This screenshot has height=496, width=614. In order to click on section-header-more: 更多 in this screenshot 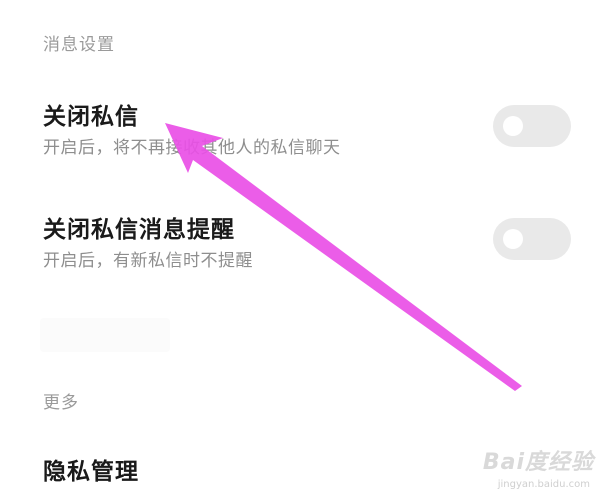, I will do `click(61, 403)`.